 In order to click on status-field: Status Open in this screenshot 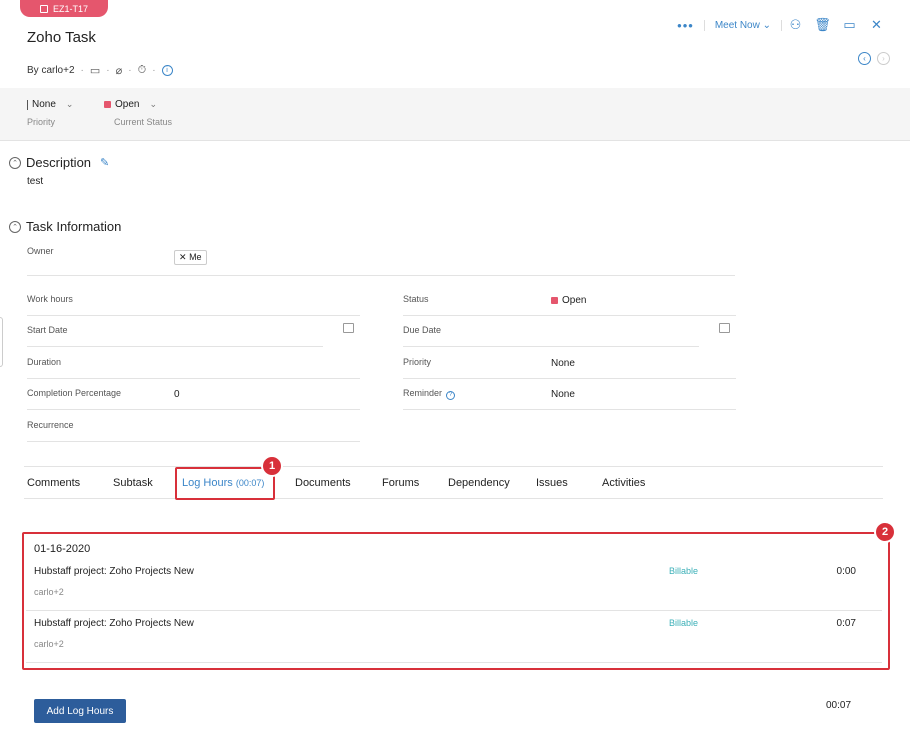, I will do `click(569, 305)`.